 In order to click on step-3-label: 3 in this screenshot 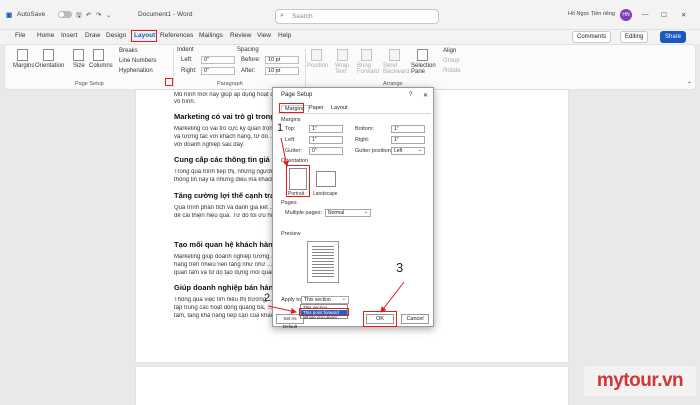, I will do `click(400, 267)`.